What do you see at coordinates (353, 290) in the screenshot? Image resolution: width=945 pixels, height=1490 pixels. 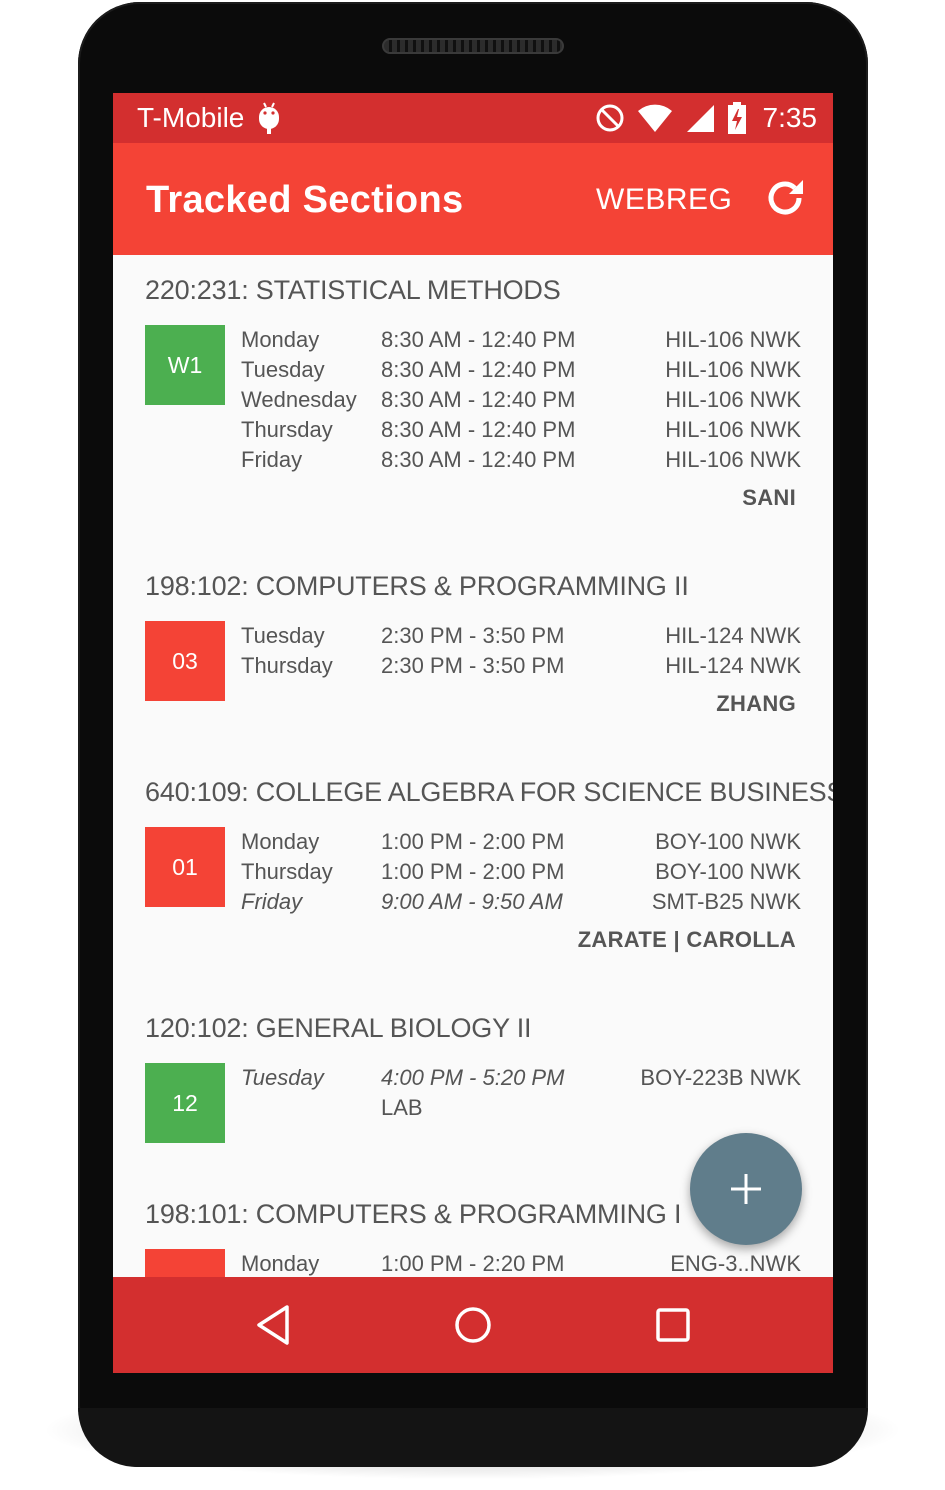 I see `course-title: 220:231: STATISTICAL METHODS` at bounding box center [353, 290].